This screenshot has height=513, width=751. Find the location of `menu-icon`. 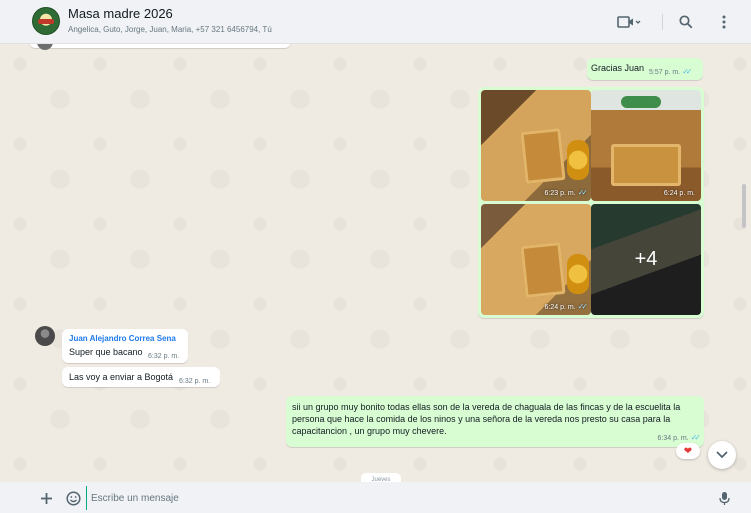

menu-icon is located at coordinates (724, 22).